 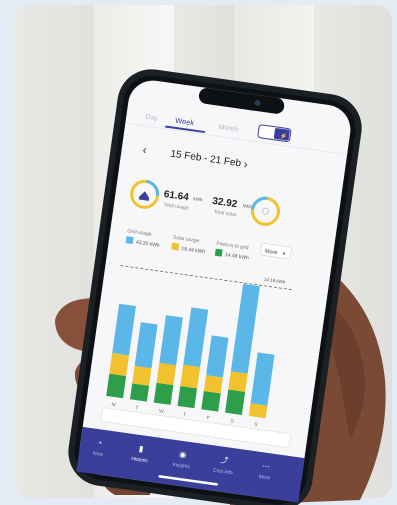 I want to click on x-tick-label: M, so click(x=113, y=405).